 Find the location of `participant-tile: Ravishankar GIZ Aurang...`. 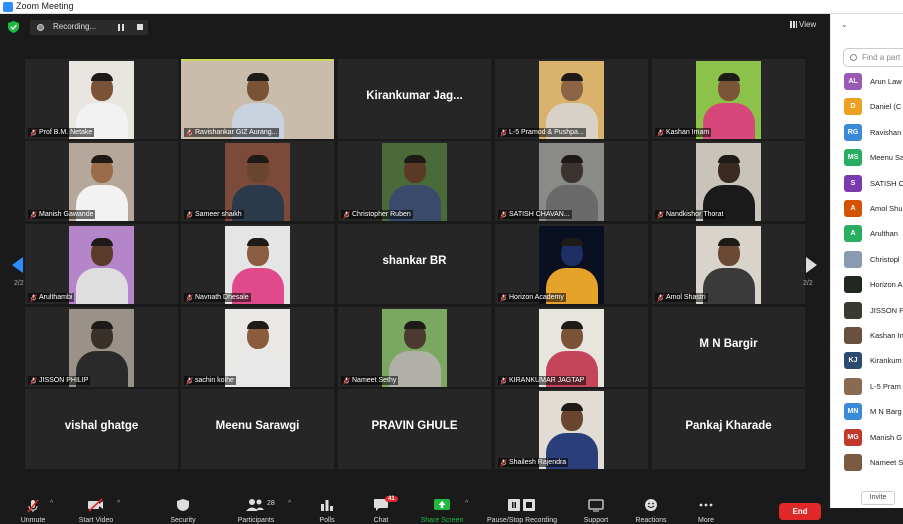

participant-tile: Ravishankar GIZ Aurang... is located at coordinates (257, 99).